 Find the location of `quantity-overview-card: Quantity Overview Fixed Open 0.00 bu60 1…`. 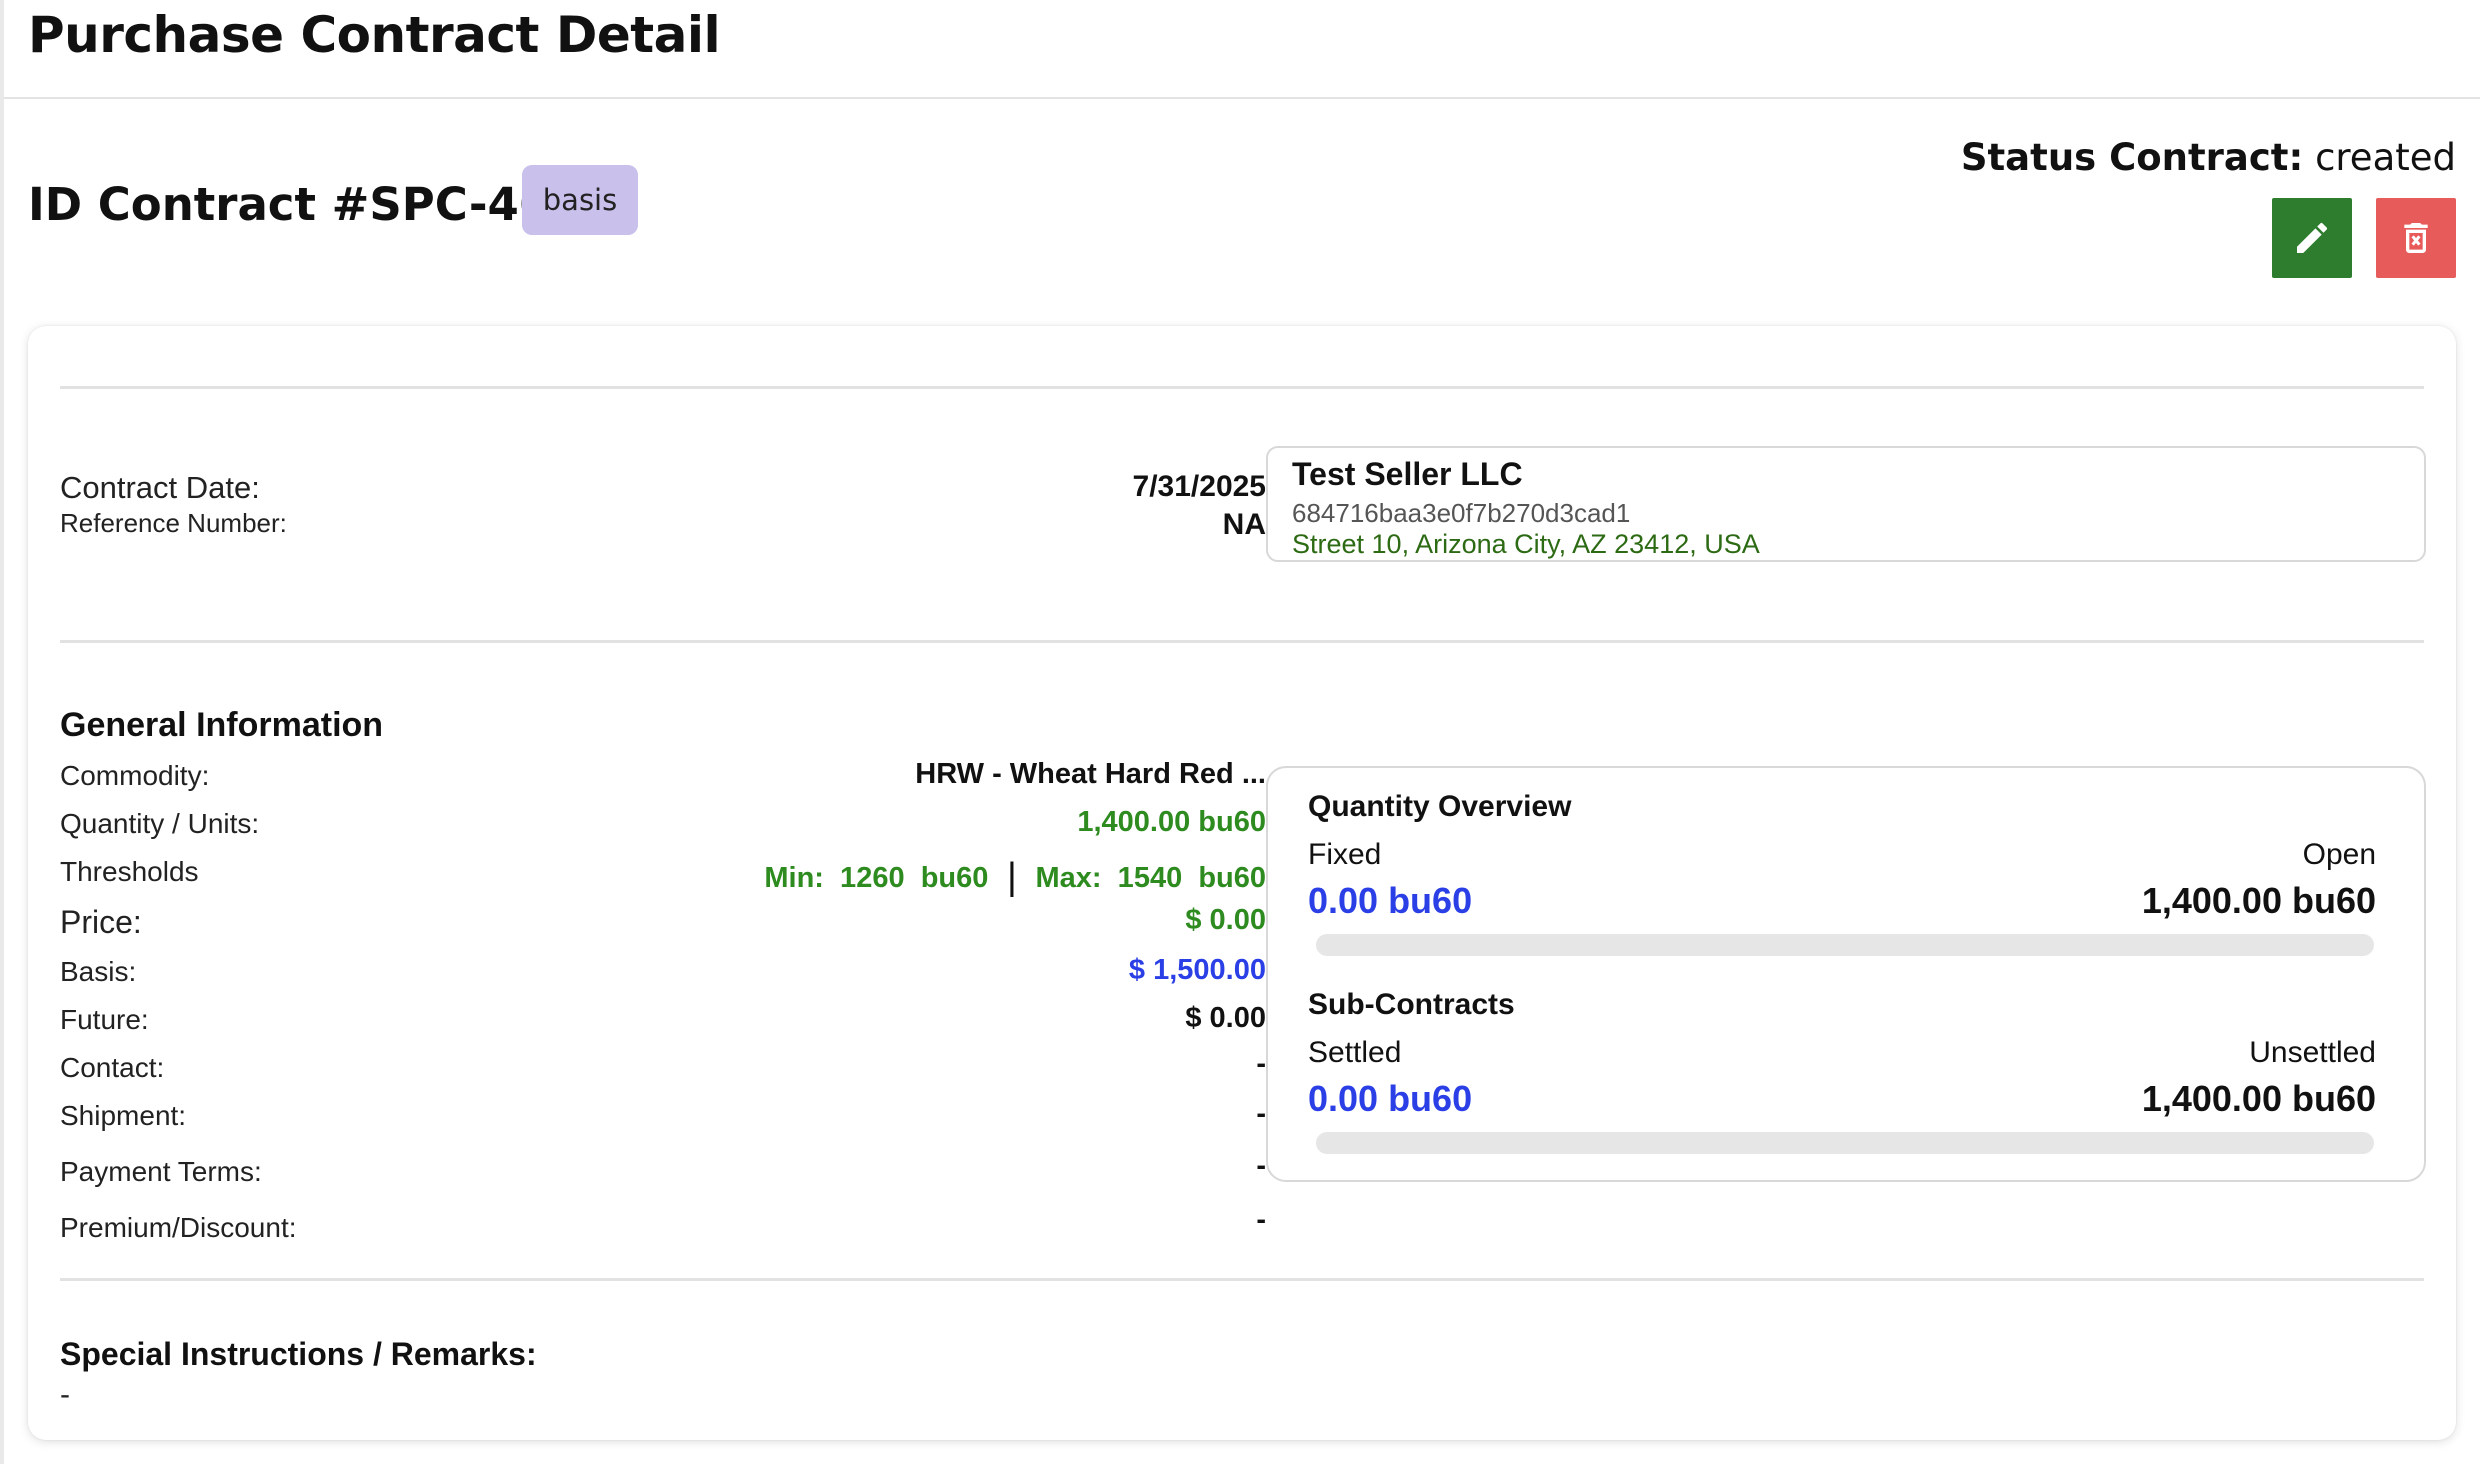

quantity-overview-card: Quantity Overview Fixed Open 0.00 bu60 1… is located at coordinates (1846, 974).